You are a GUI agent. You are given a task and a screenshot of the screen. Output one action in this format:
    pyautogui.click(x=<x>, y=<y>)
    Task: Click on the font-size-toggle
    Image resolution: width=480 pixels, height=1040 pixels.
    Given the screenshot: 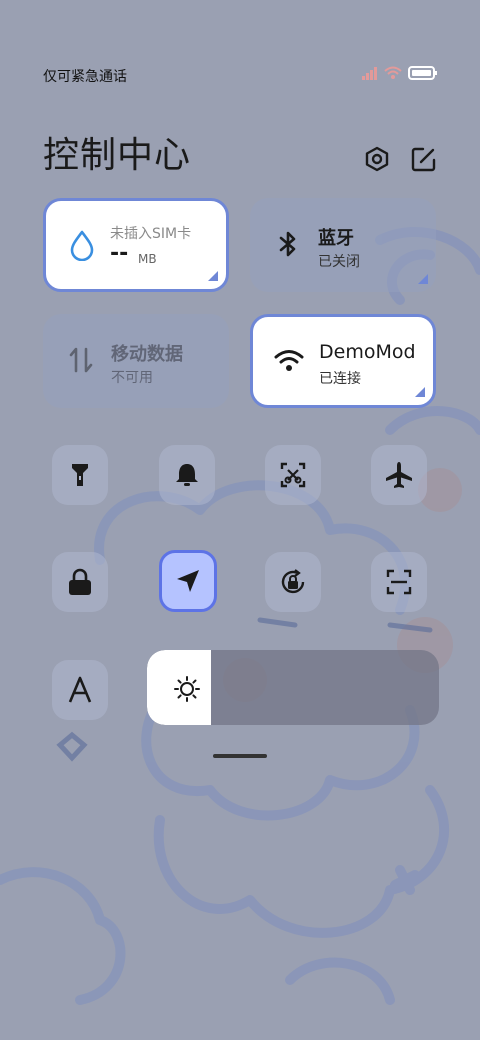 What is the action you would take?
    pyautogui.click(x=80, y=690)
    